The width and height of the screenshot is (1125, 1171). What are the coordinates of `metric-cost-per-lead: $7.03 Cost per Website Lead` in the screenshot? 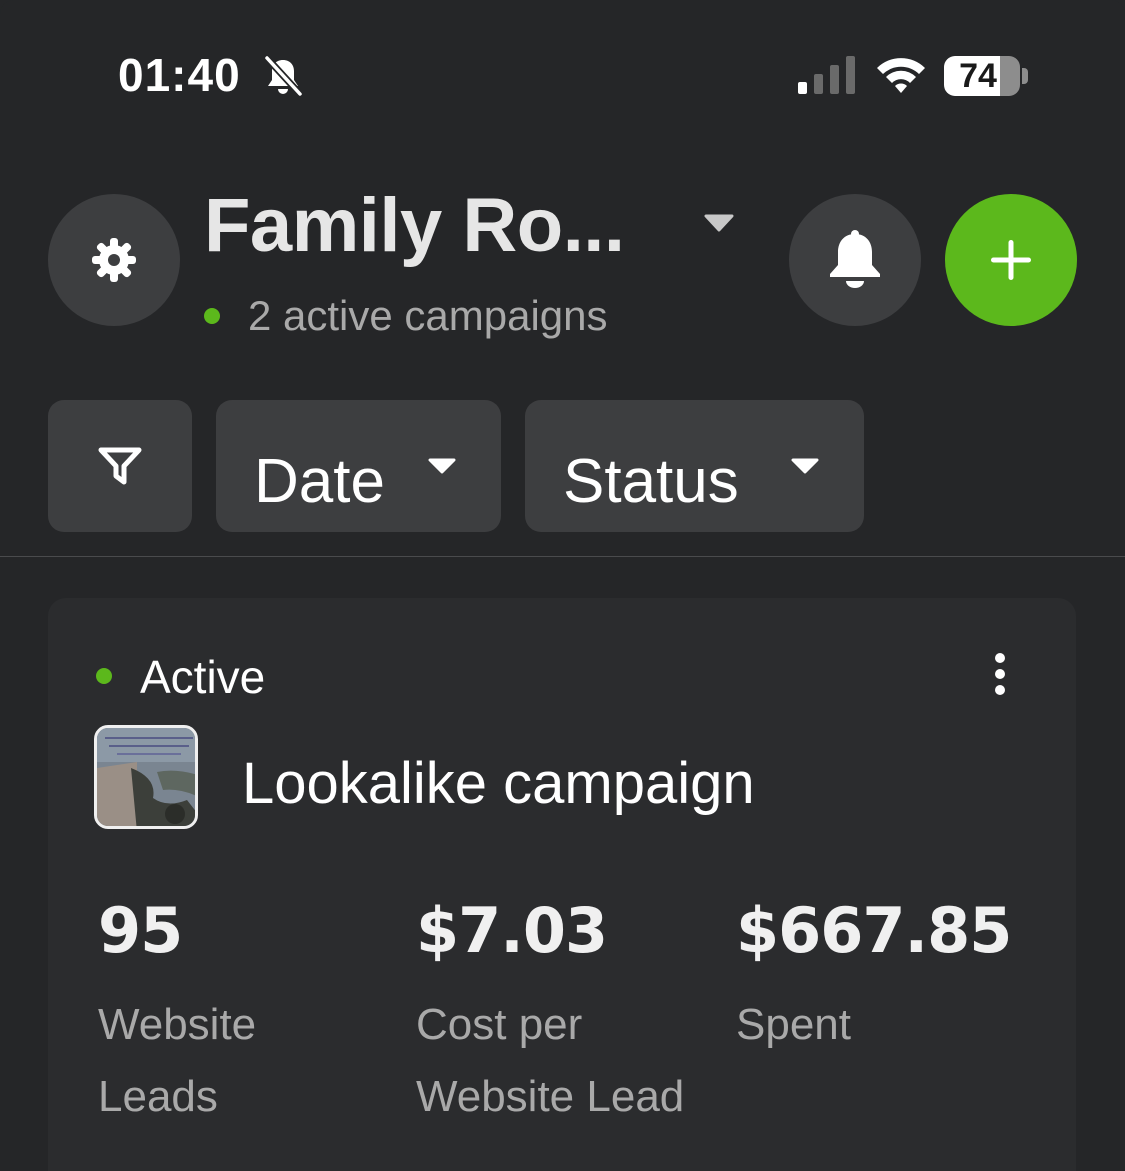 It's located at (550, 1013).